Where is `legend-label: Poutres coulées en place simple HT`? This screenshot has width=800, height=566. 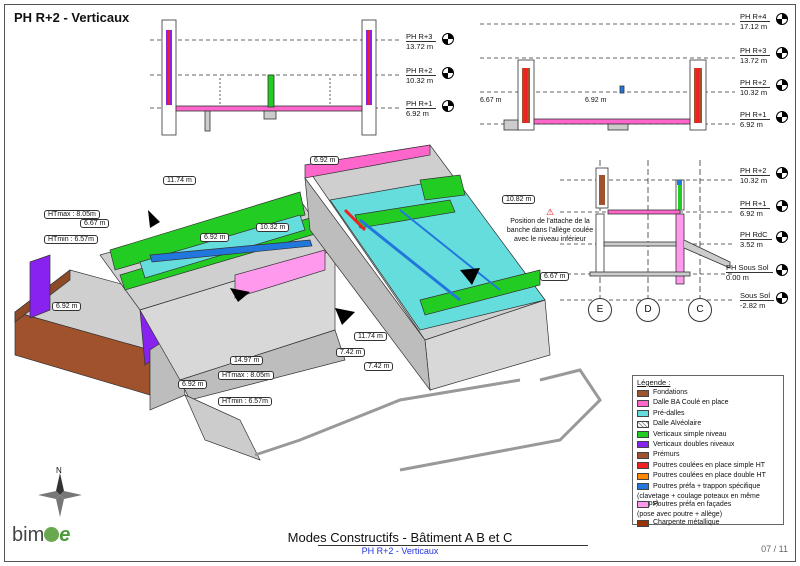 legend-label: Poutres coulées en place simple HT is located at coordinates (709, 465).